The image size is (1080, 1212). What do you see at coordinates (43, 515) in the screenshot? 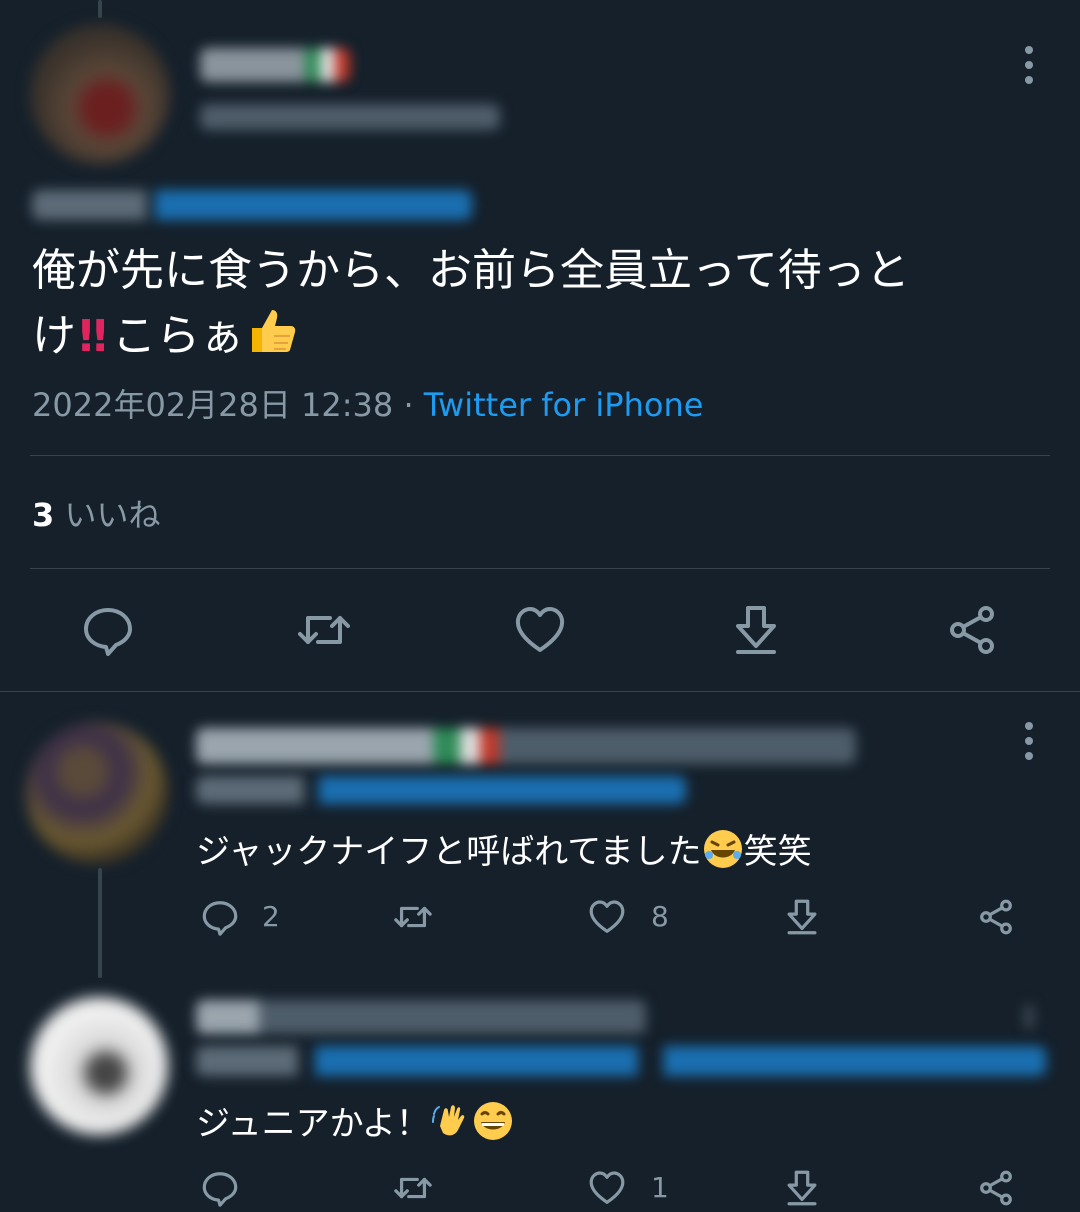
I see `likes-count: 3` at bounding box center [43, 515].